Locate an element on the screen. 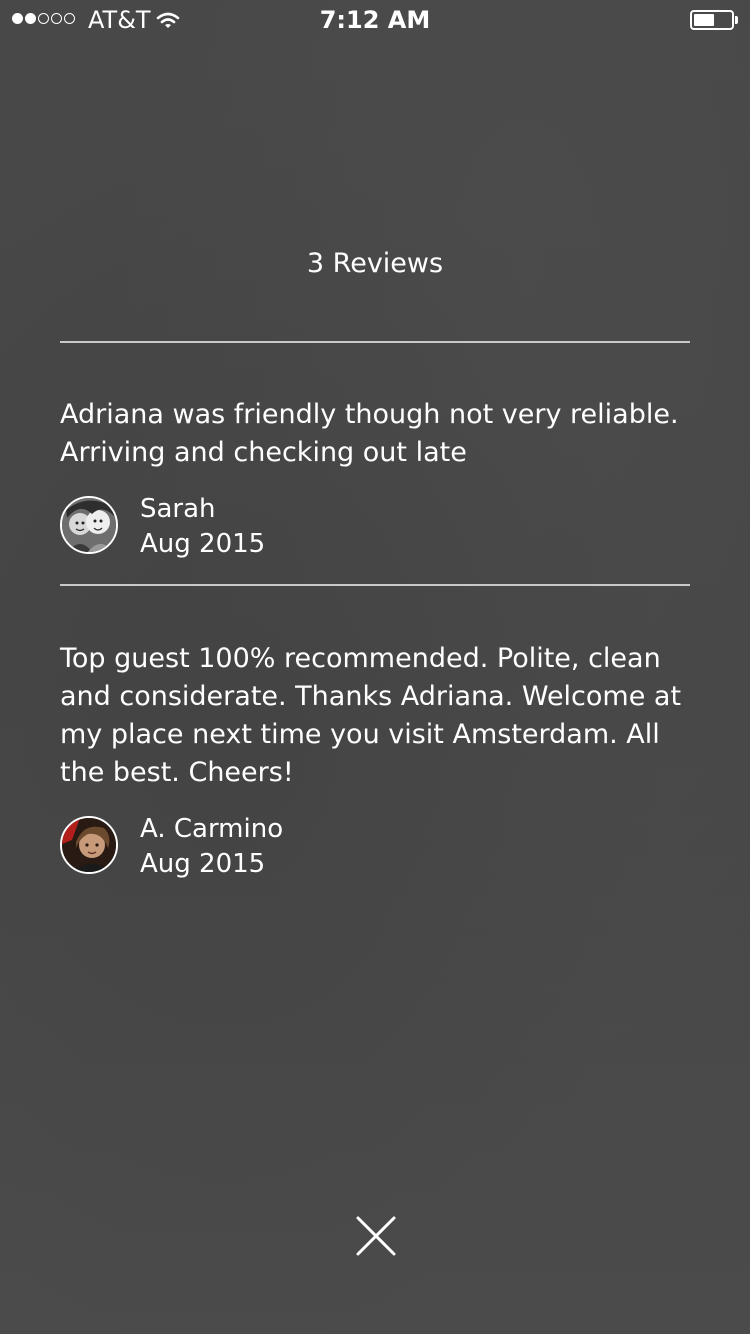 This screenshot has width=750, height=1334. battery-tip is located at coordinates (736, 20).